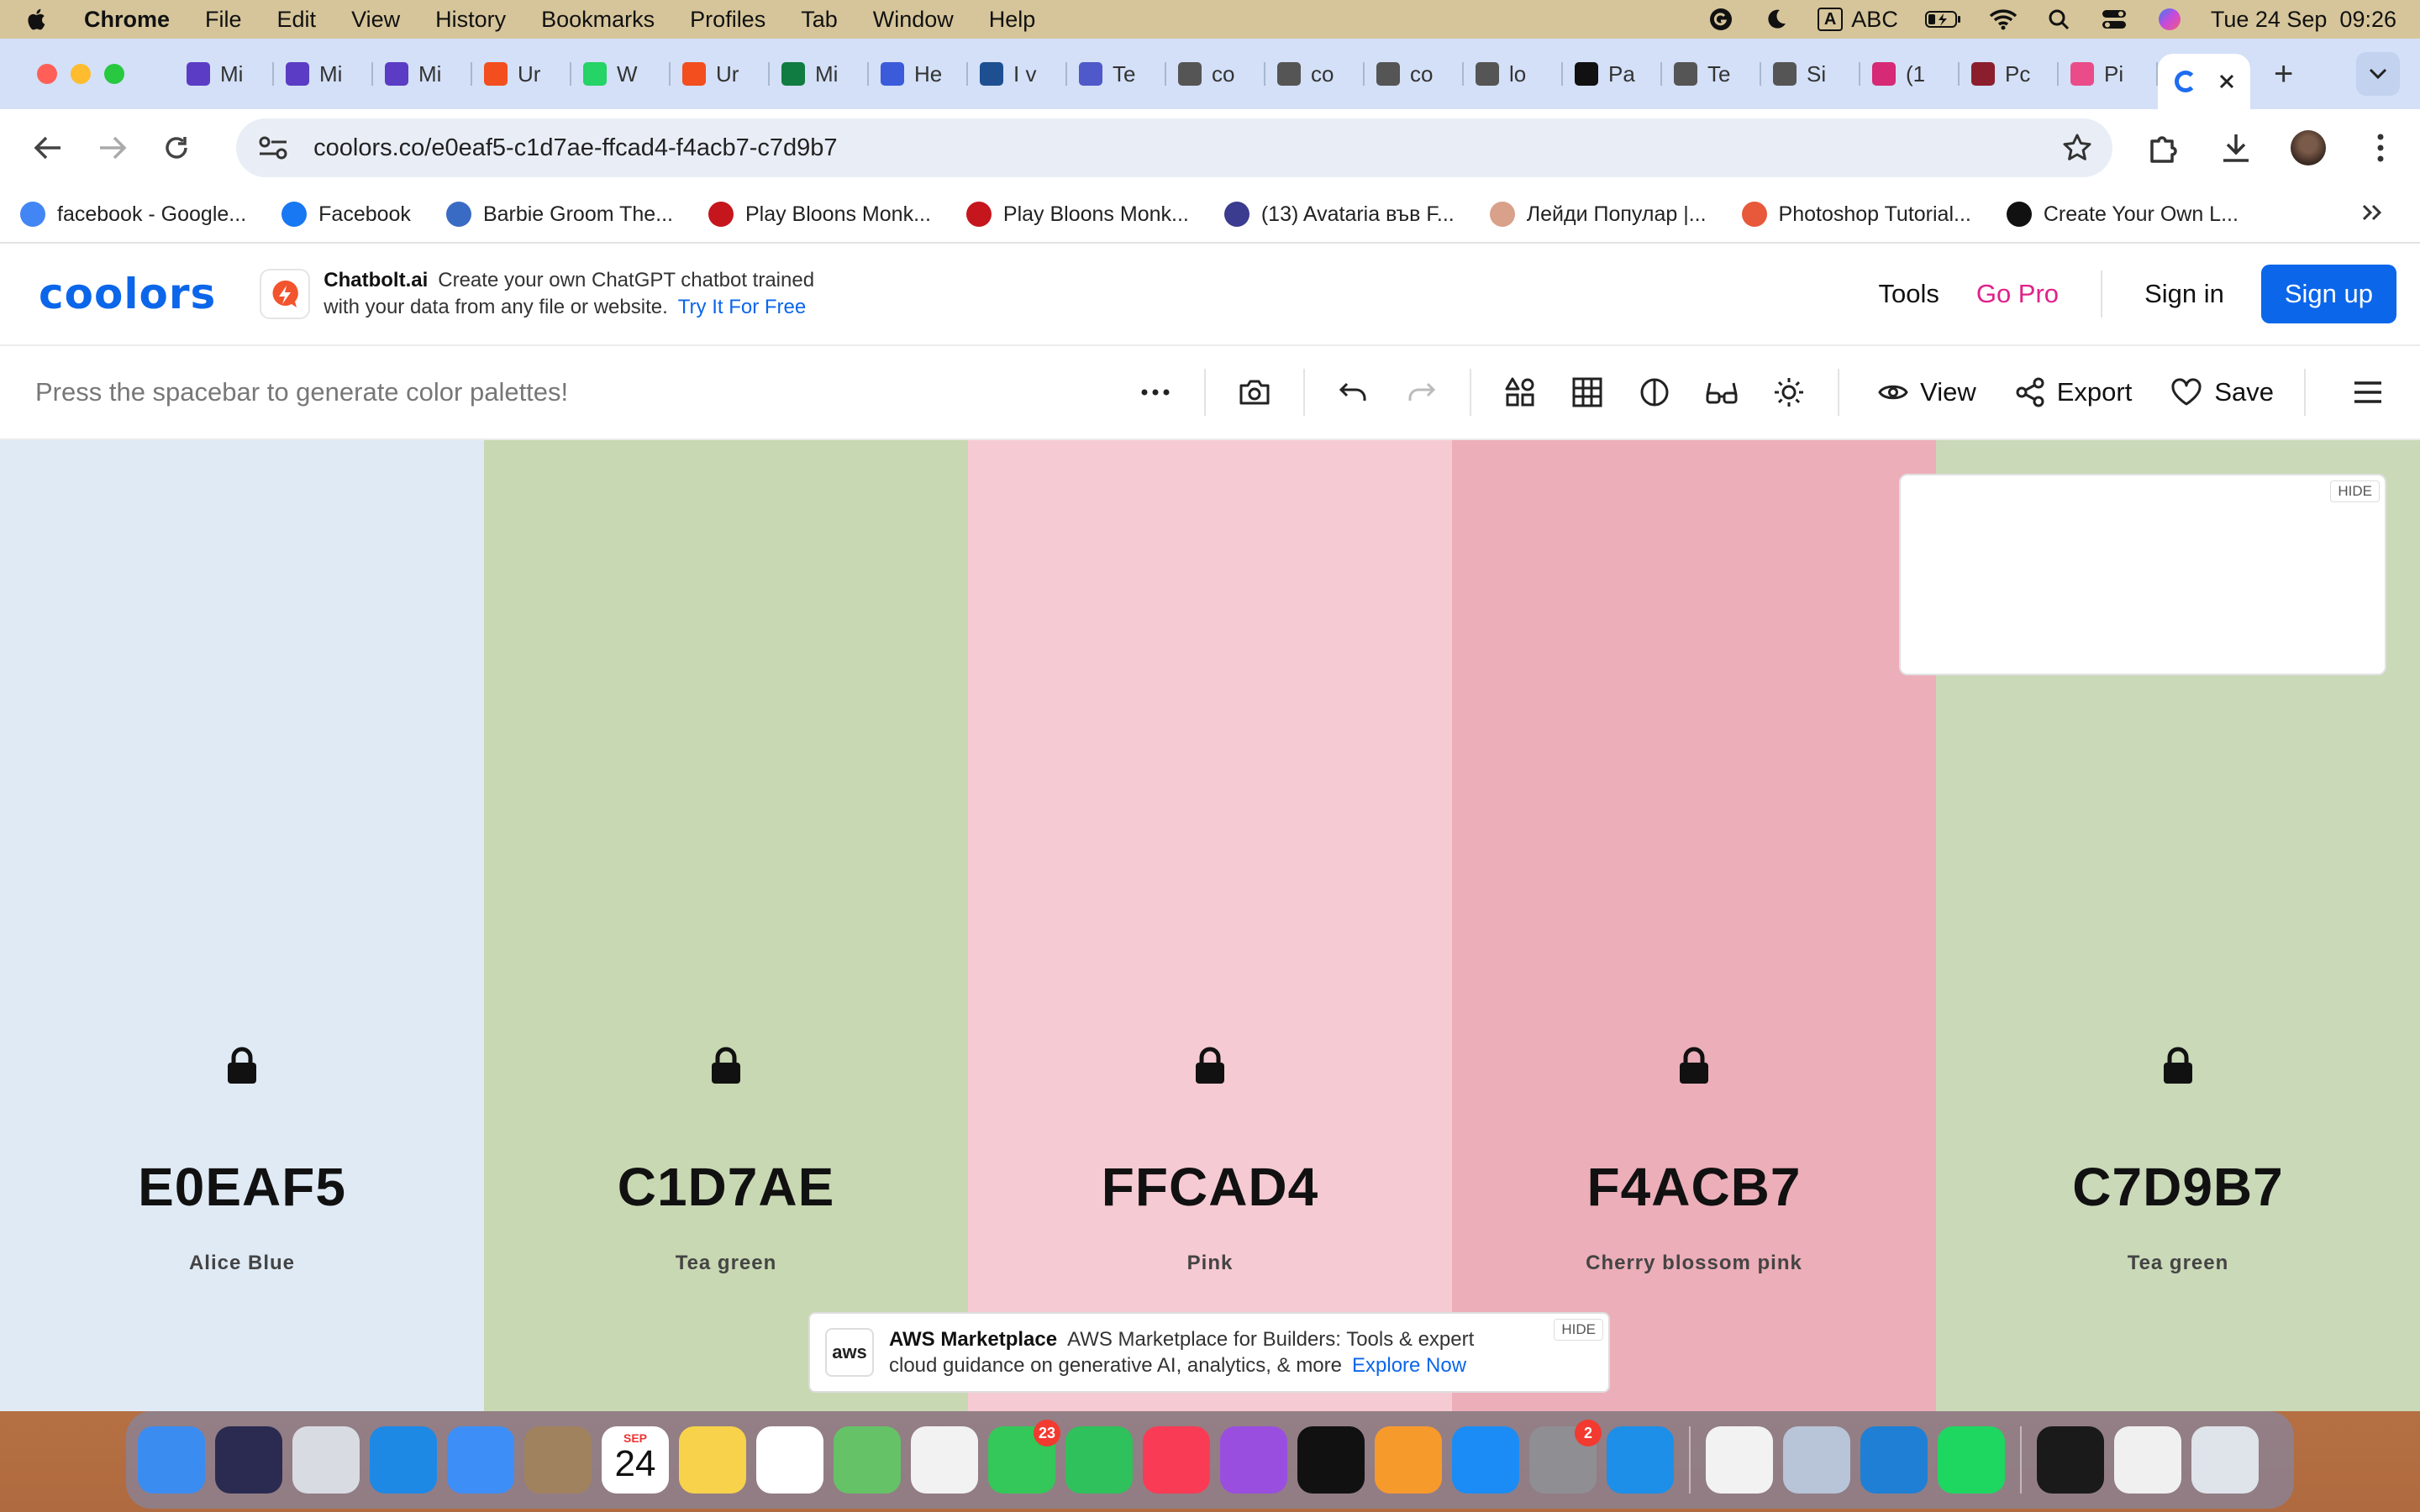 This screenshot has height=1512, width=2420. I want to click on menu-view: View, so click(375, 20).